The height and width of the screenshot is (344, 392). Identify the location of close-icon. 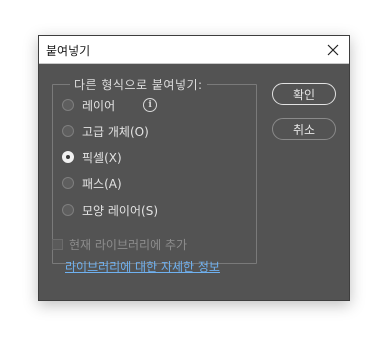
(333, 50).